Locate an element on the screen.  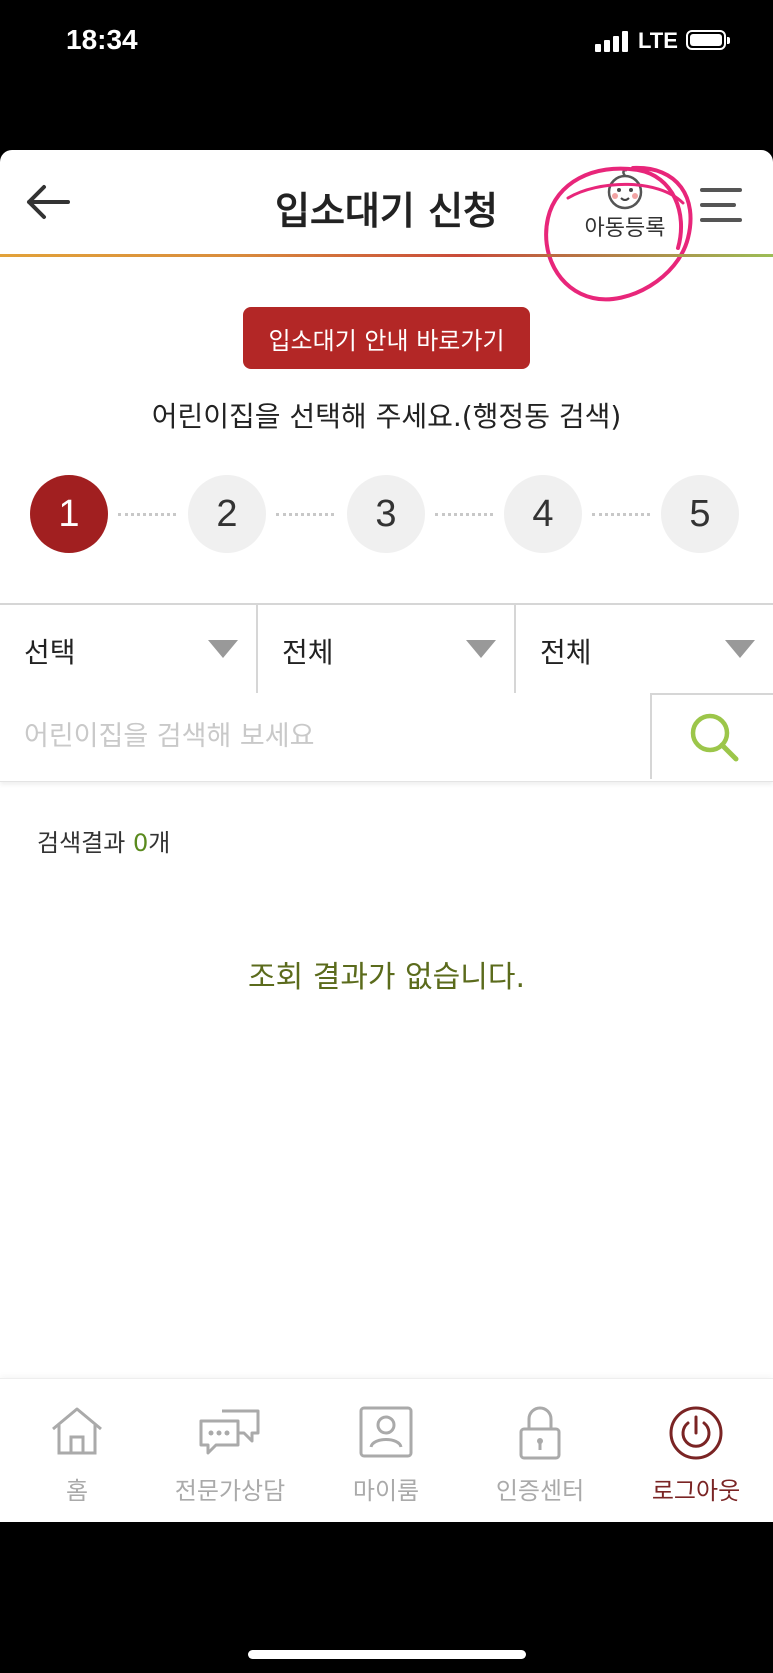
nav-logout-label: 로그아웃 is located at coordinates (696, 1491).